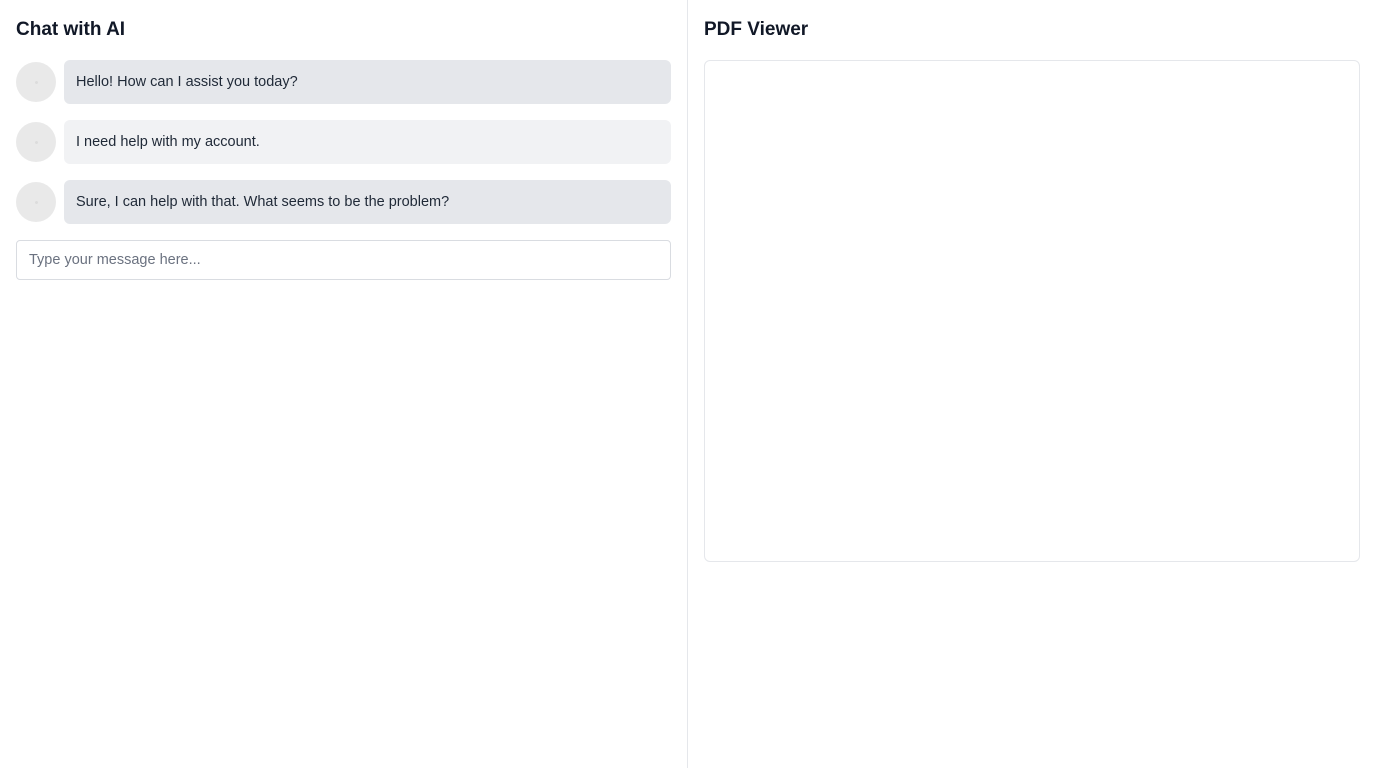 The height and width of the screenshot is (768, 1376). Describe the element at coordinates (756, 29) in the screenshot. I see `pdf-title: PDF Viewer` at that location.